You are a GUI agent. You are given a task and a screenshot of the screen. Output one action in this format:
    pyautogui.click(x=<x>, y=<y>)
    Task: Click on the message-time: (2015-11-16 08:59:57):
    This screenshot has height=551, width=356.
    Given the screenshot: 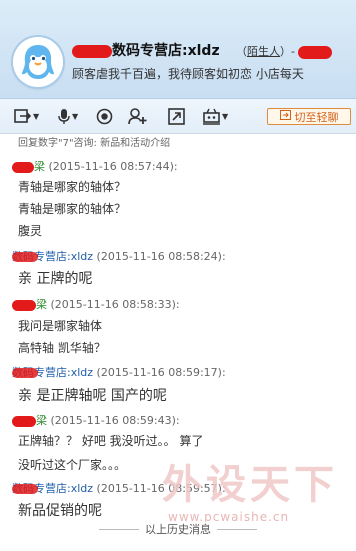 What is the action you would take?
    pyautogui.click(x=161, y=488)
    